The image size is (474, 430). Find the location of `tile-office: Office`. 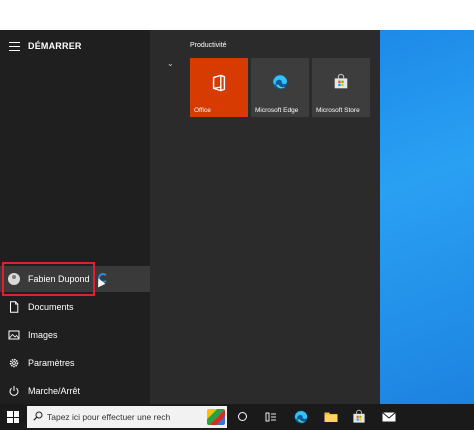

tile-office: Office is located at coordinates (219, 87).